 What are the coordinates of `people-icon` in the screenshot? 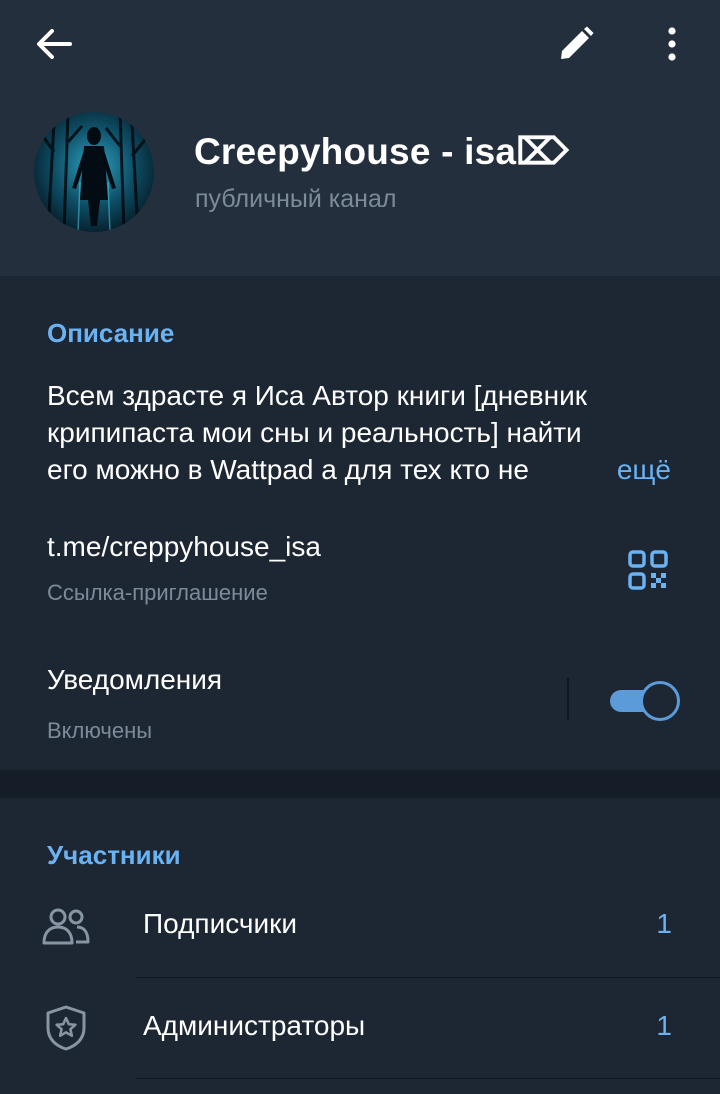 It's located at (66, 926).